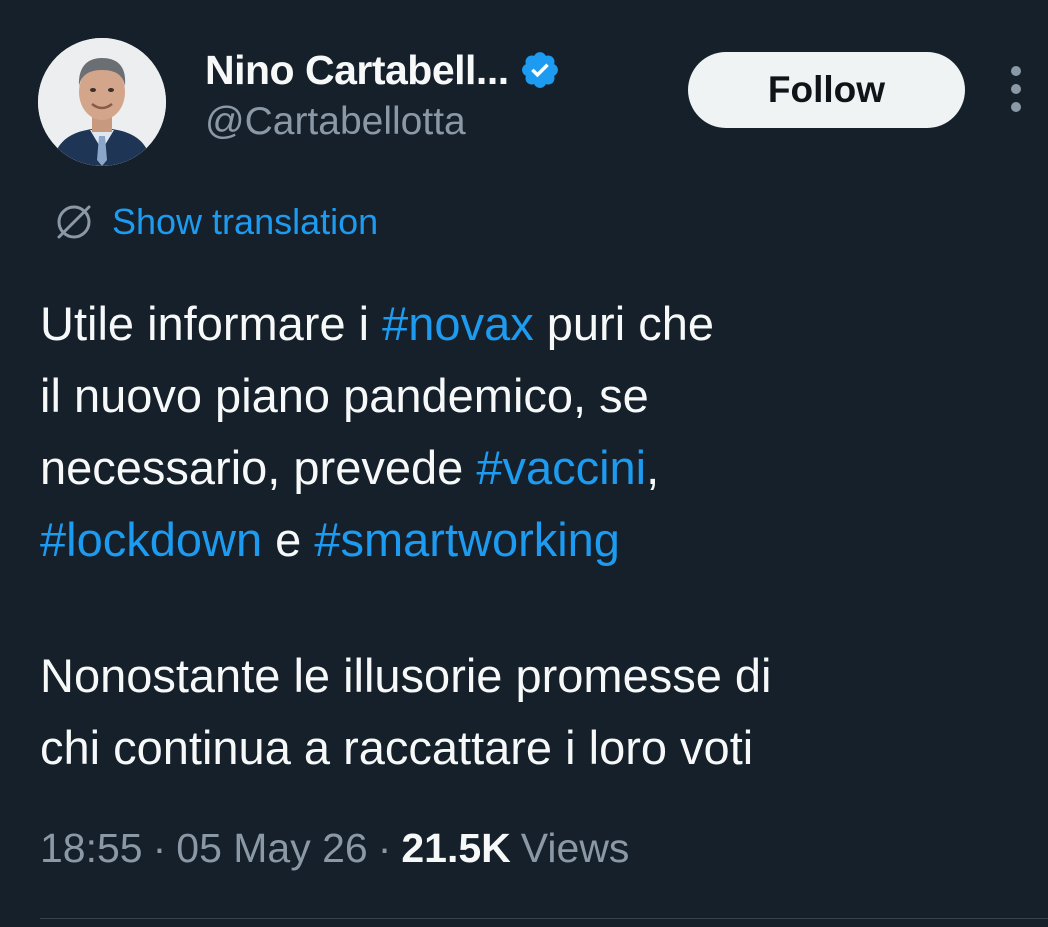  I want to click on avatar, so click(102, 102).